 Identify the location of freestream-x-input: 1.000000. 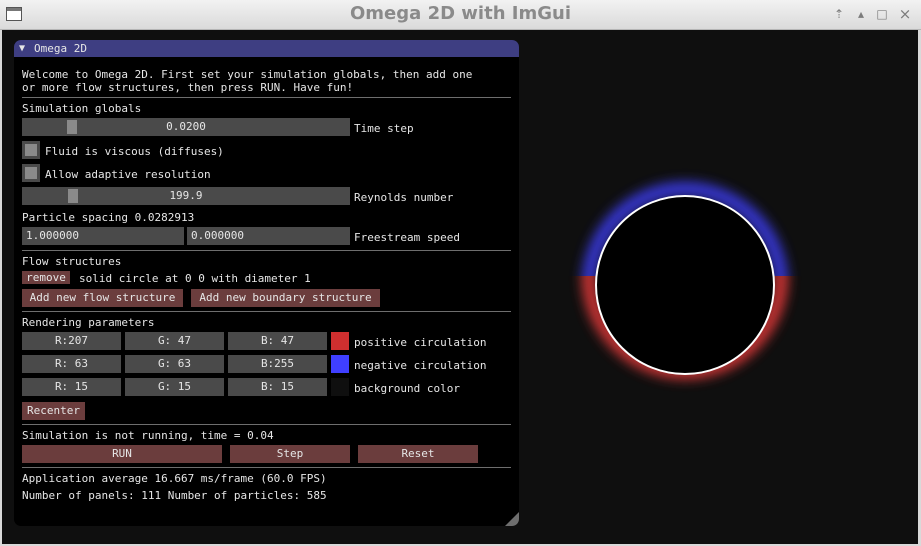
(103, 236).